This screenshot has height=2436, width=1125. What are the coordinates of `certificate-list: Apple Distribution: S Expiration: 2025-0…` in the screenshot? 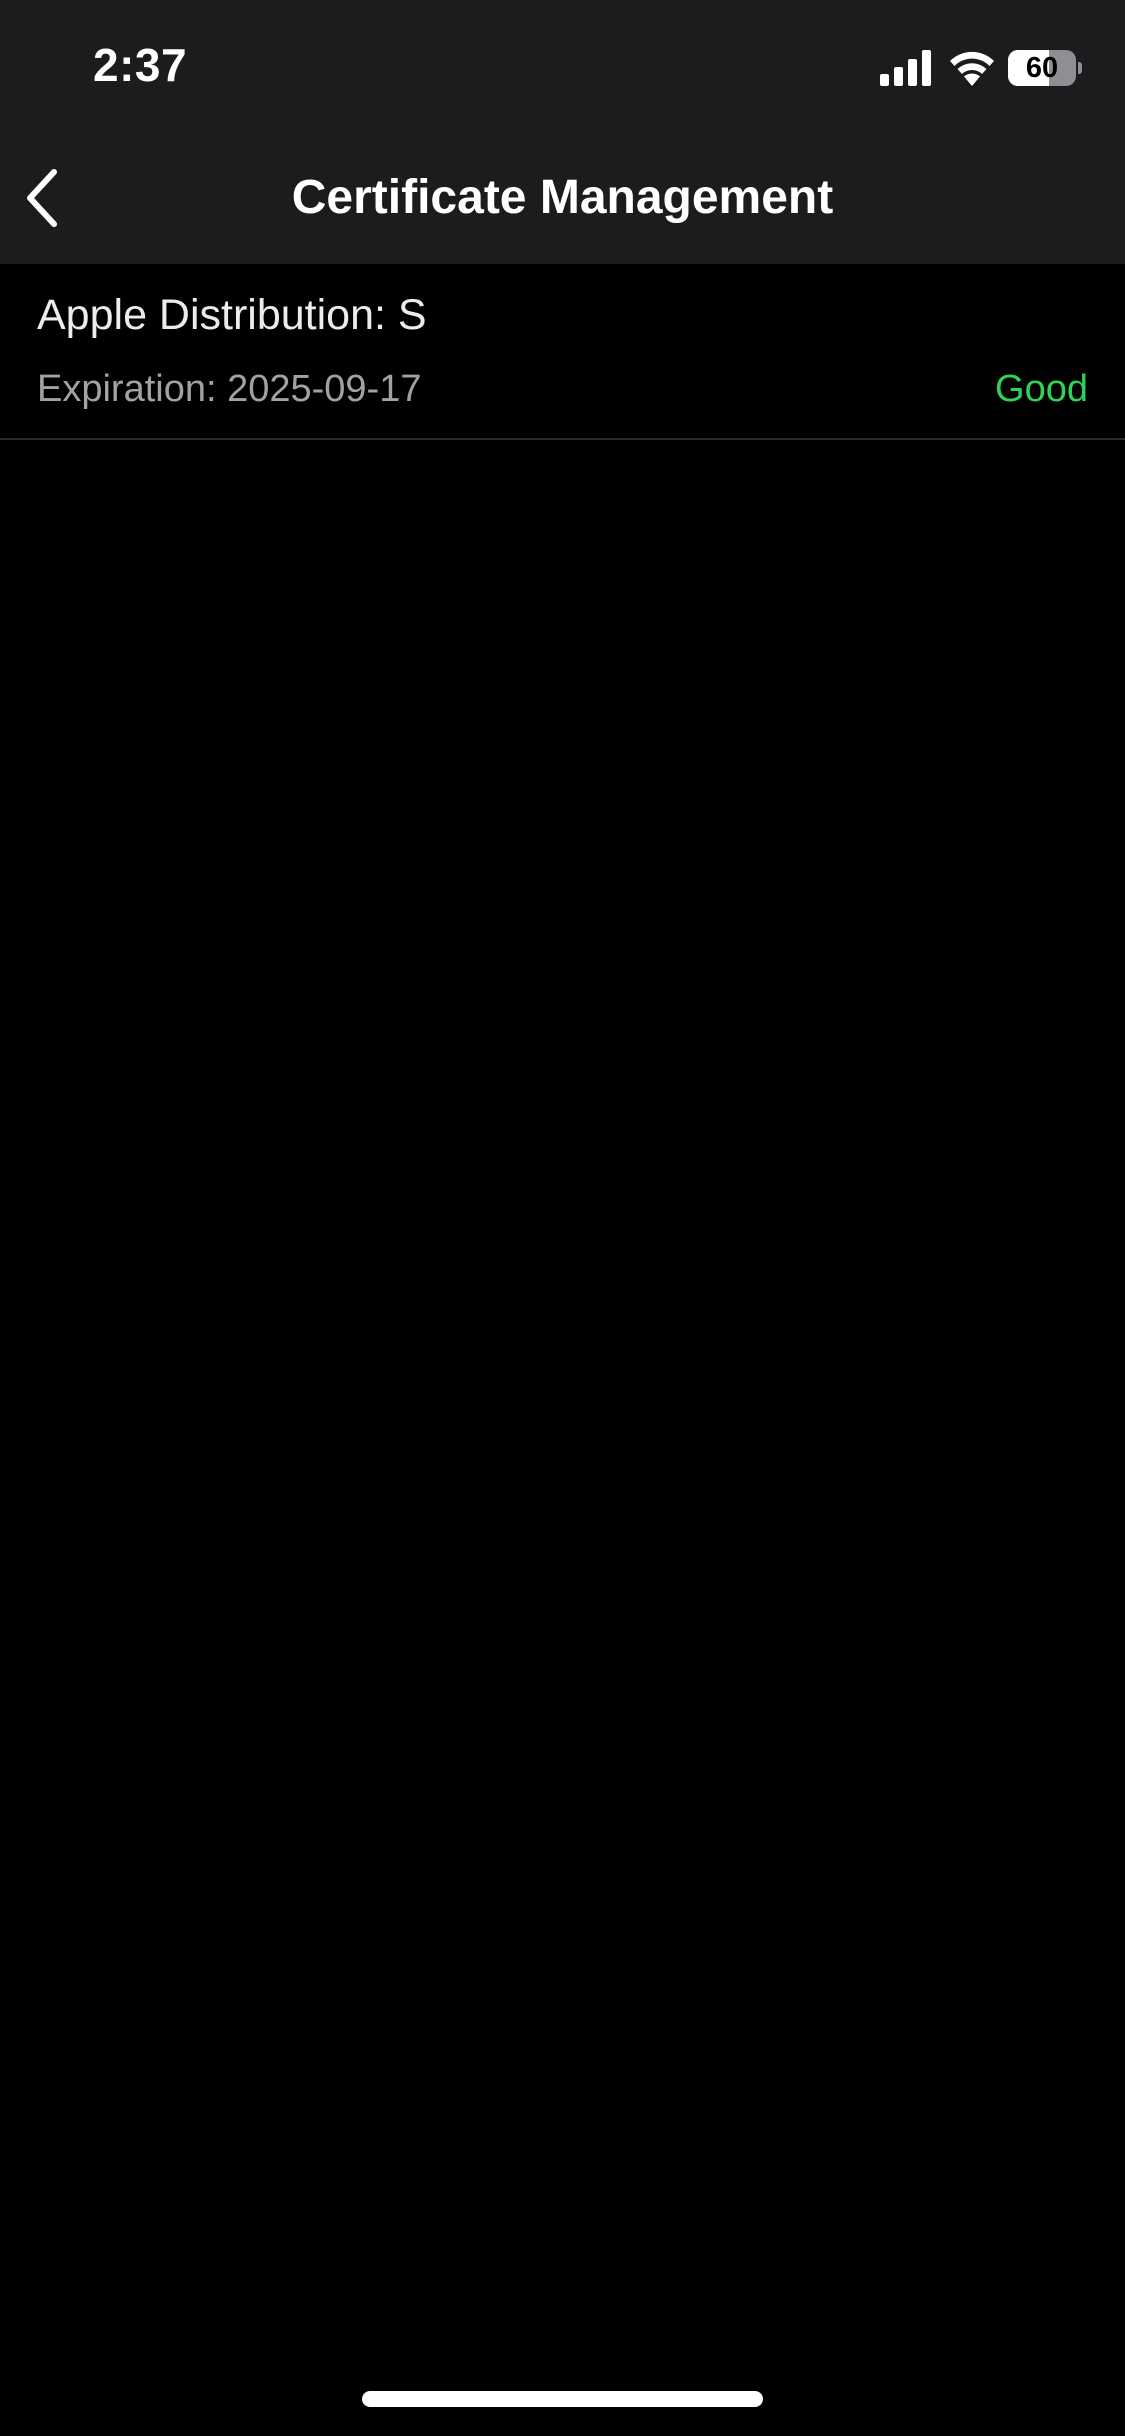 It's located at (562, 352).